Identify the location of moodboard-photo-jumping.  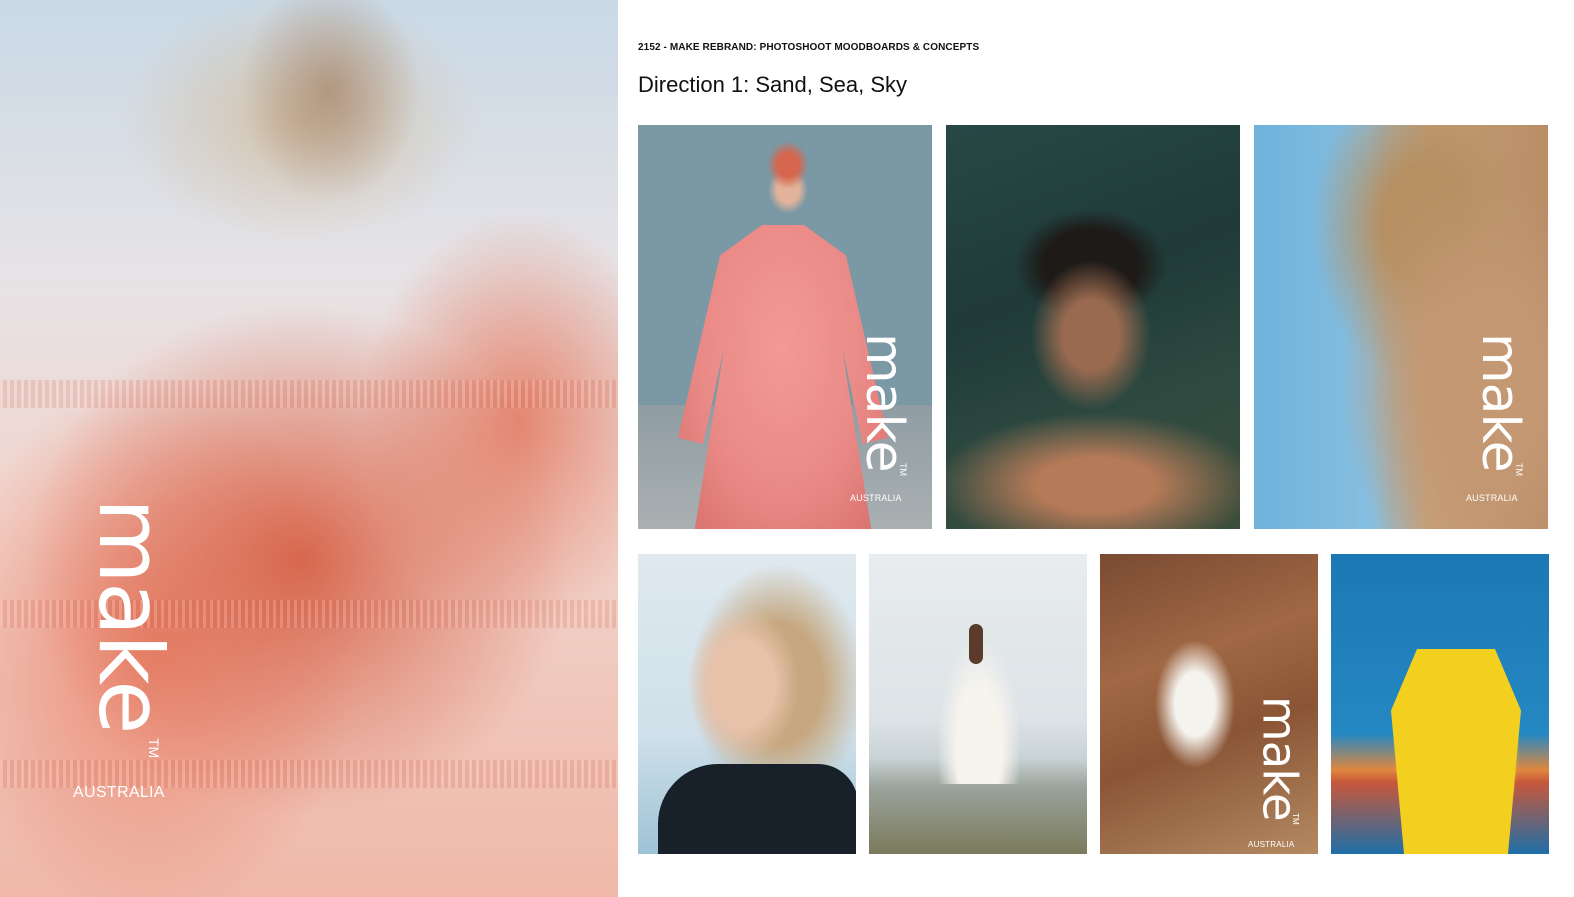
(978, 704).